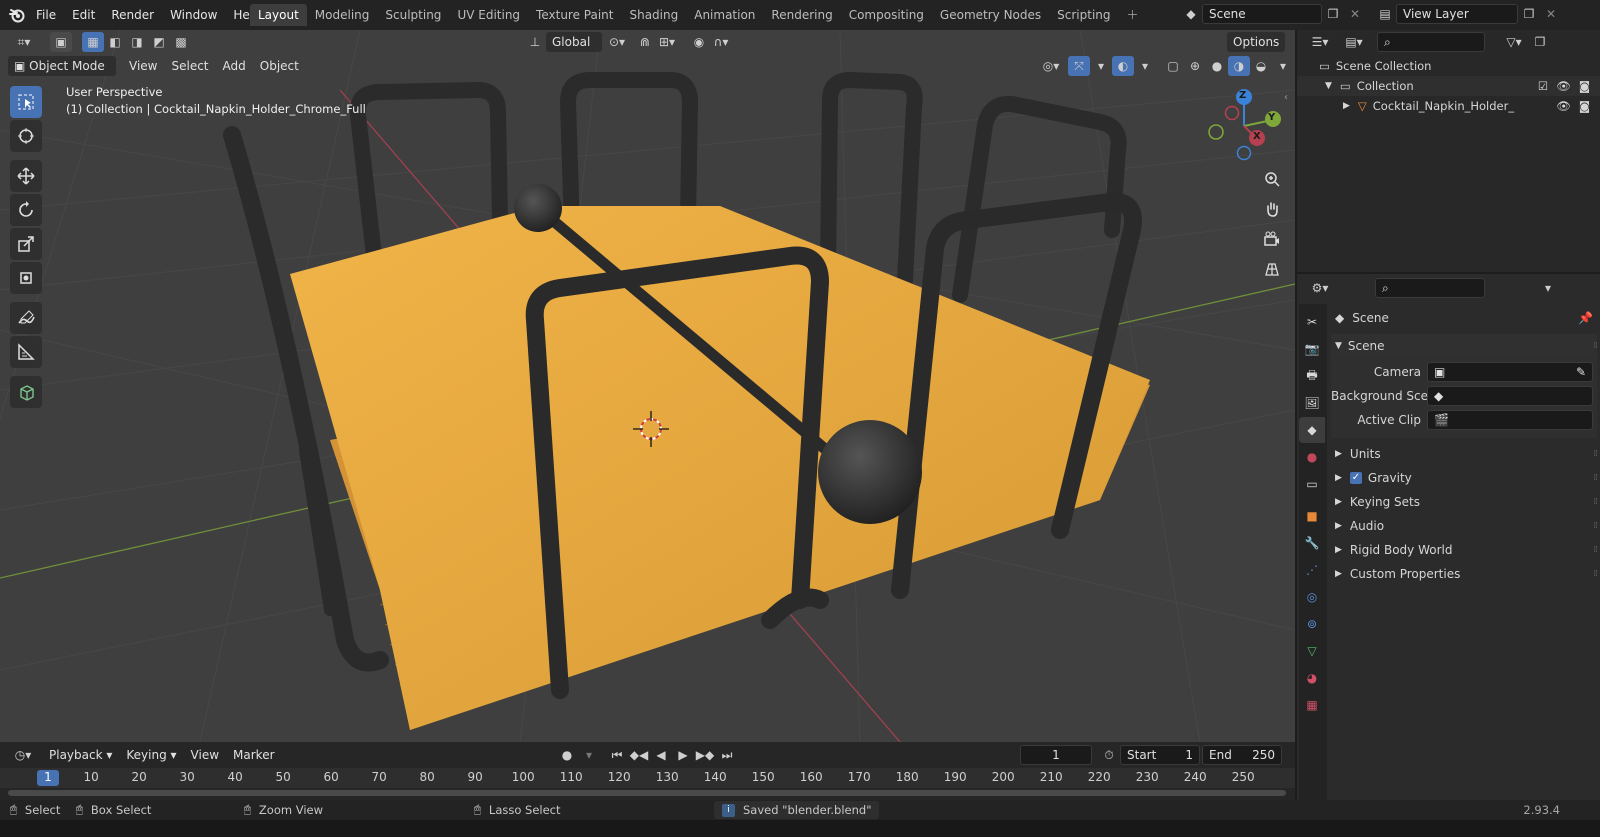 The width and height of the screenshot is (1600, 837). Describe the element at coordinates (26, 176) in the screenshot. I see `move-tool-icon` at that location.